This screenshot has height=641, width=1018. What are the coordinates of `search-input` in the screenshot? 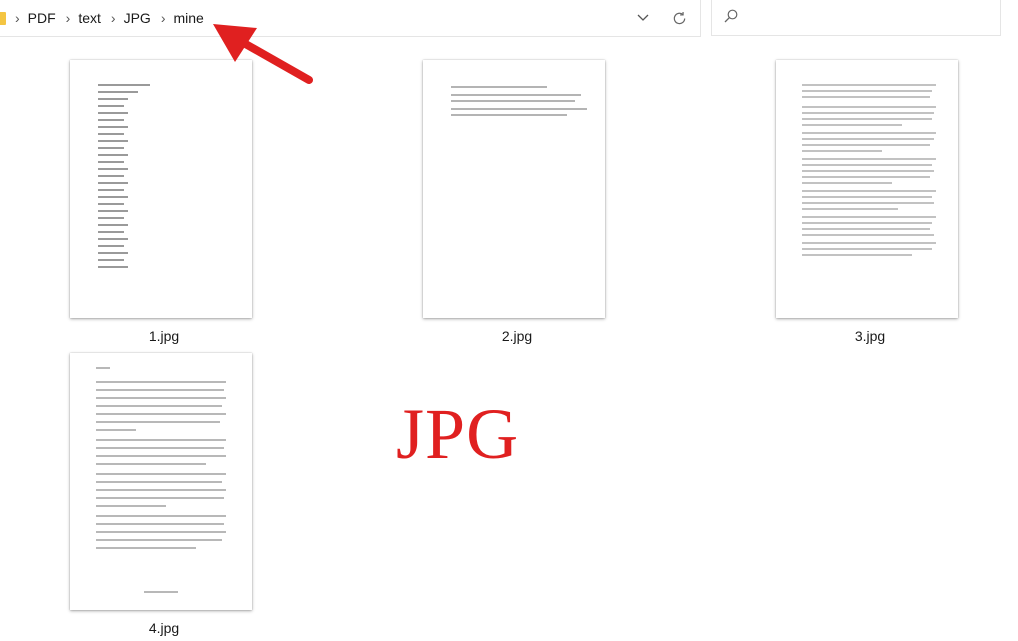 It's located at (870, 18).